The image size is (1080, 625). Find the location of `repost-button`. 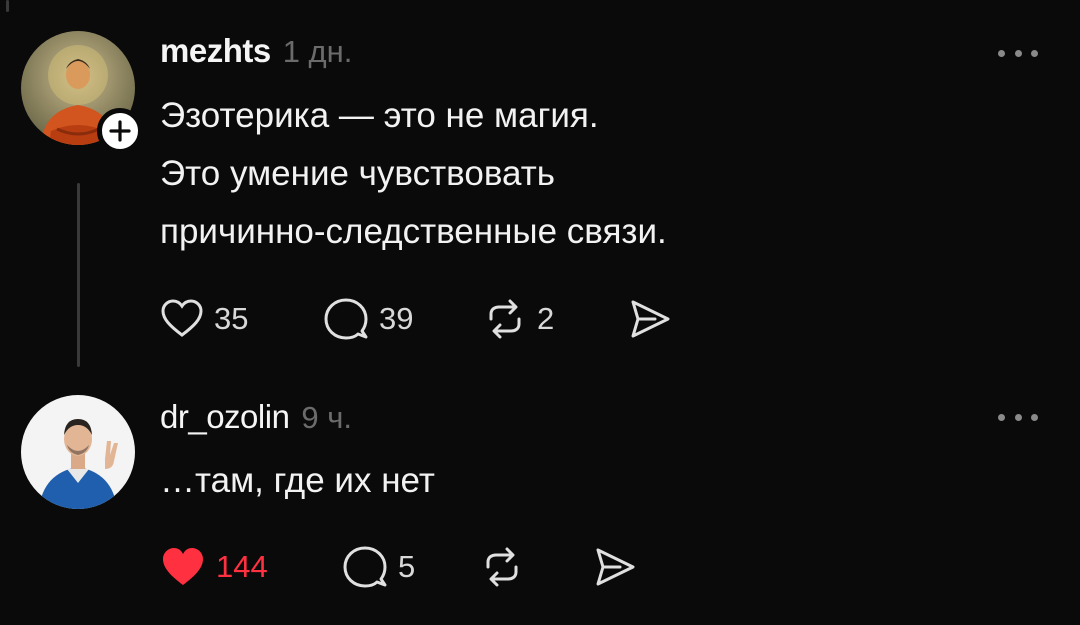

repost-button is located at coordinates (536, 567).